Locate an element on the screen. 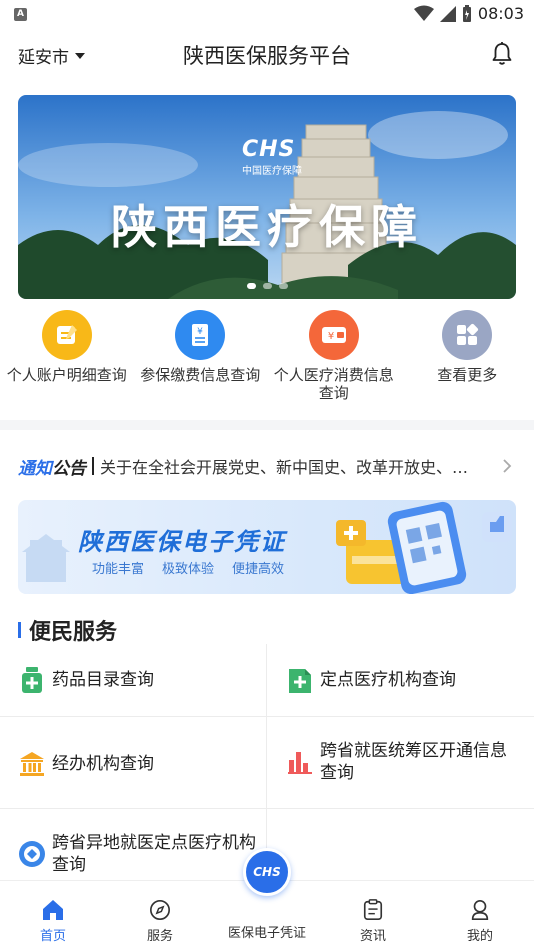 This screenshot has width=534, height=950. nav-home: 首页 is located at coordinates (53, 921).